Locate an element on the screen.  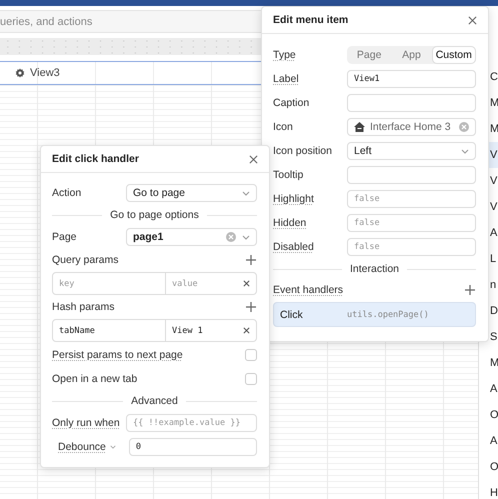
component-label: View3 is located at coordinates (45, 73).